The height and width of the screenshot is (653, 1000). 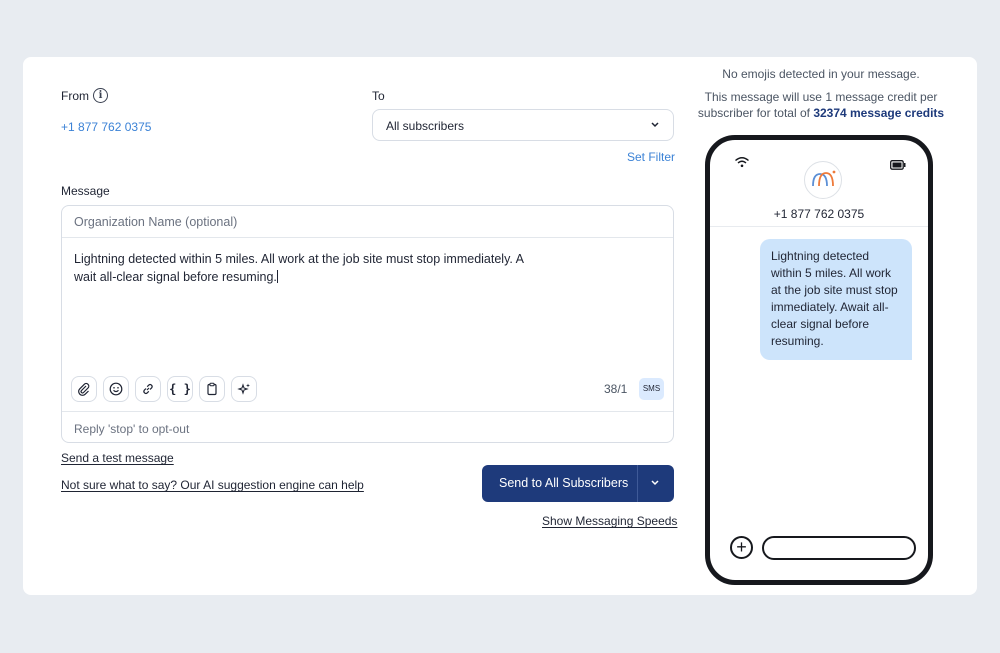 What do you see at coordinates (651, 157) in the screenshot?
I see `set-filter-link: Set Filter` at bounding box center [651, 157].